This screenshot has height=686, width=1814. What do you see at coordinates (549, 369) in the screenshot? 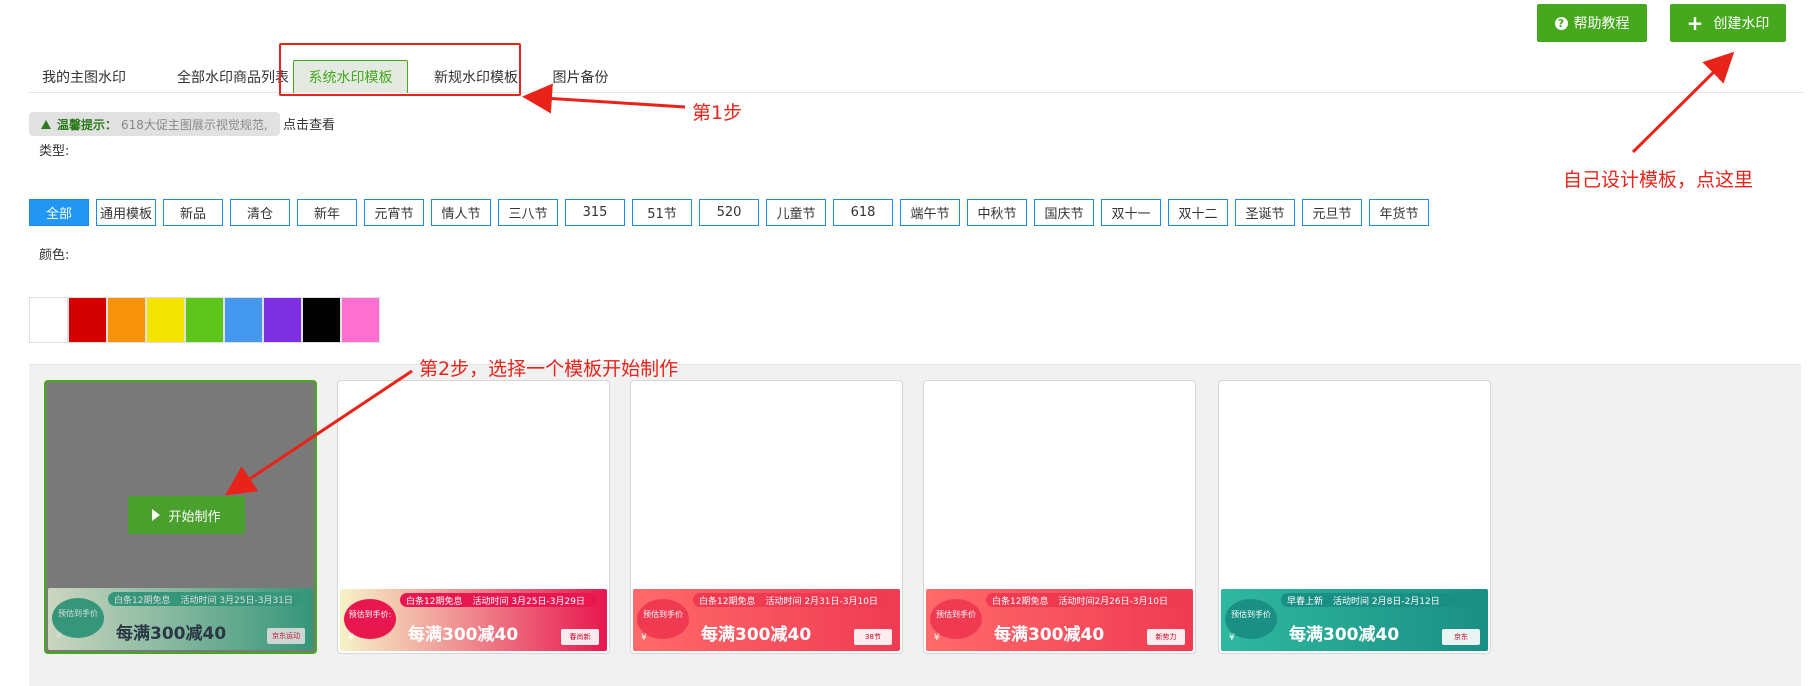
I see `step2-annotation: 第2步，选择一个模板开始制作` at bounding box center [549, 369].